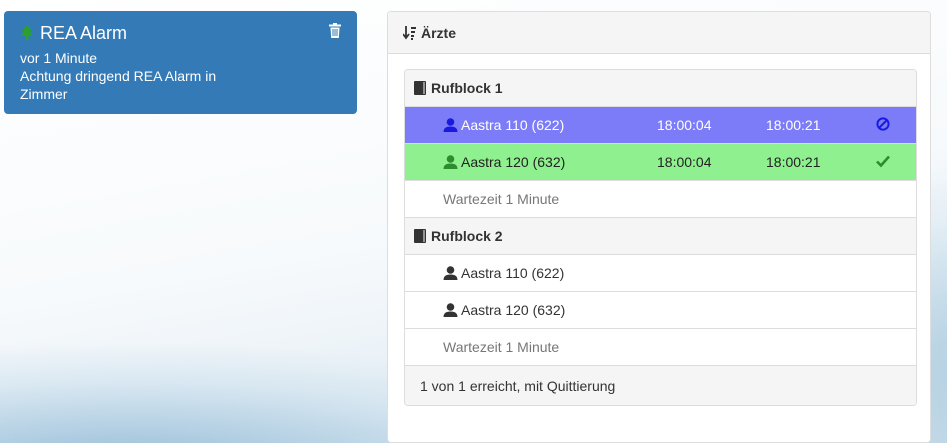 The image size is (947, 443). I want to click on block-label: Rufblock 1, so click(467, 88).